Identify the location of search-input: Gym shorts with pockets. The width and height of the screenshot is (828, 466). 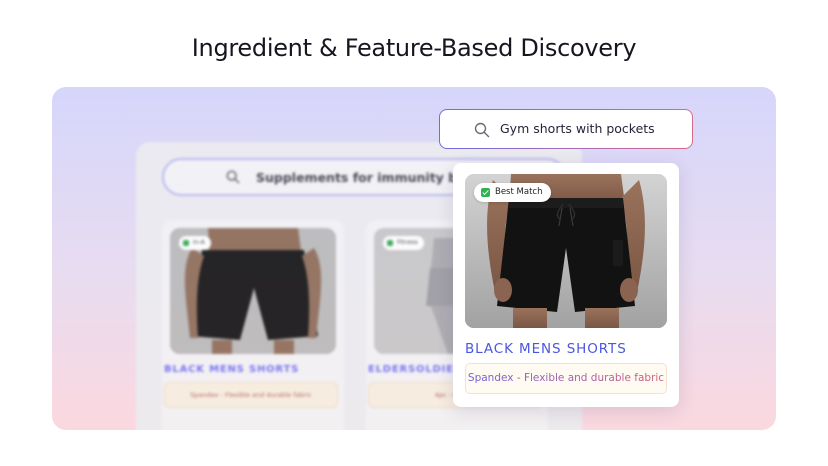
(566, 129).